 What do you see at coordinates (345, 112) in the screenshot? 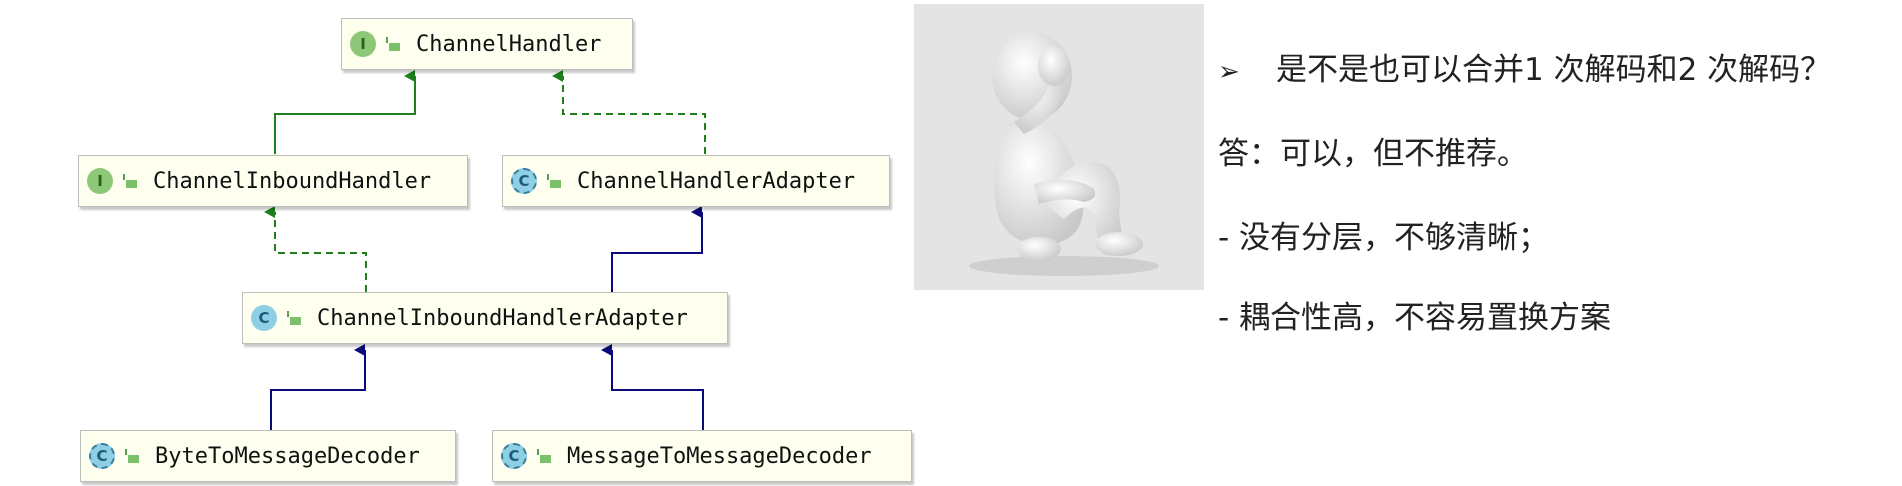
I see `edge-inbound-handler-to-handler` at bounding box center [345, 112].